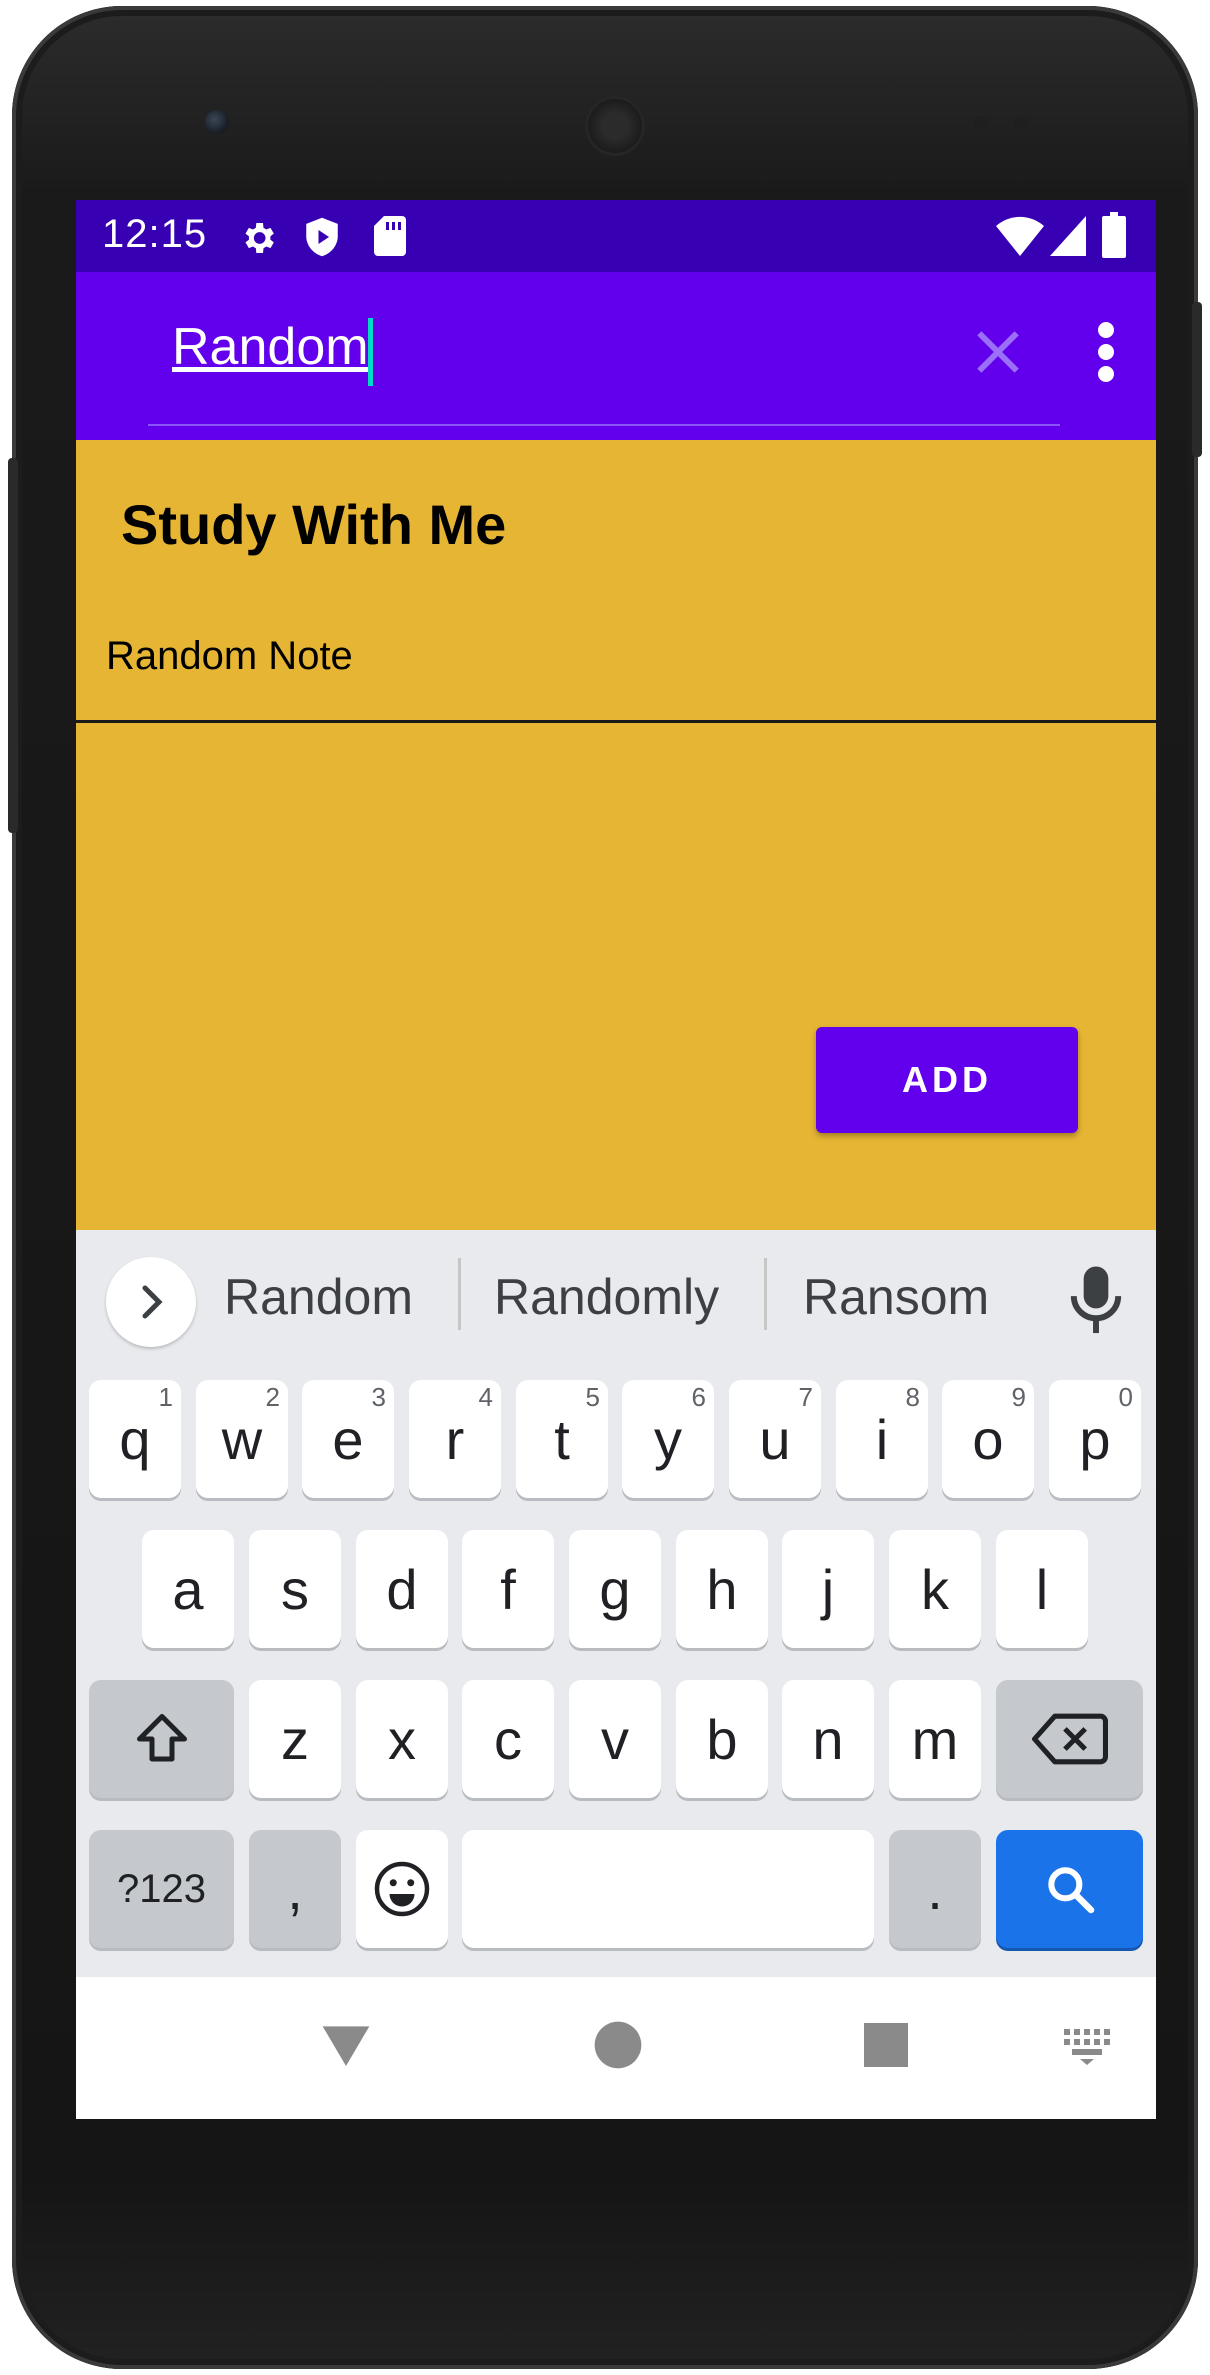 Image resolution: width=1210 pixels, height=2375 pixels. I want to click on wifi-icon, so click(1020, 236).